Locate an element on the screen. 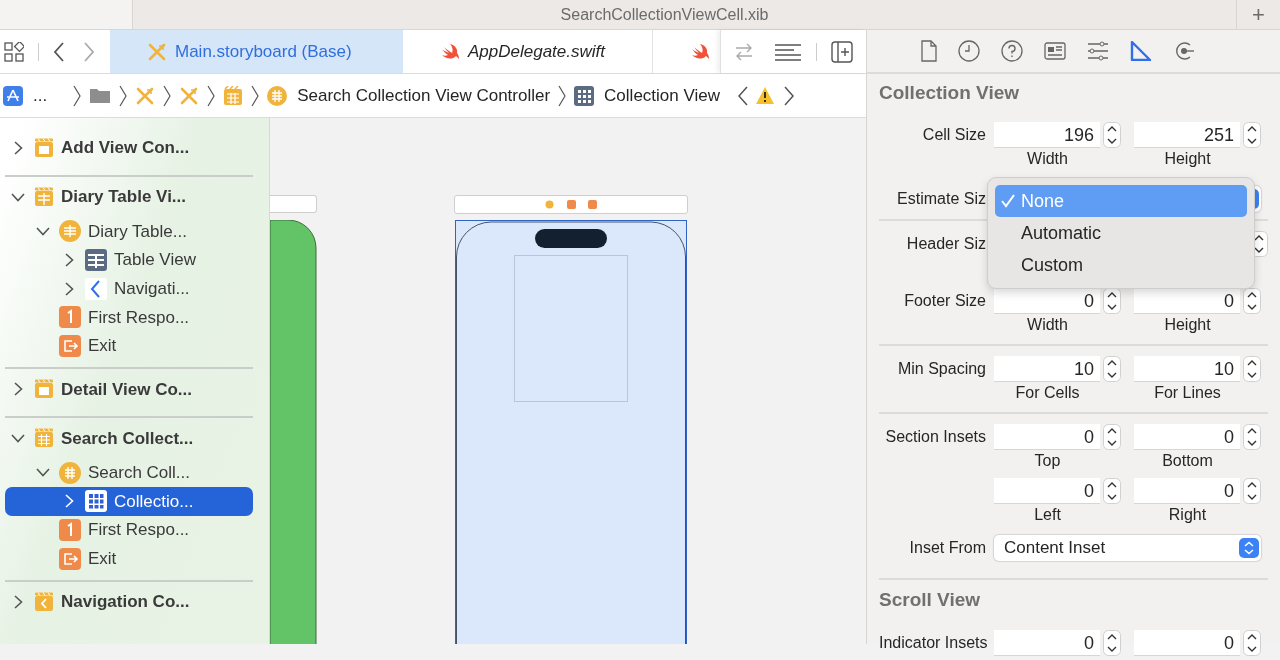 The width and height of the screenshot is (1280, 660). section-title: Scroll View is located at coordinates (930, 599).